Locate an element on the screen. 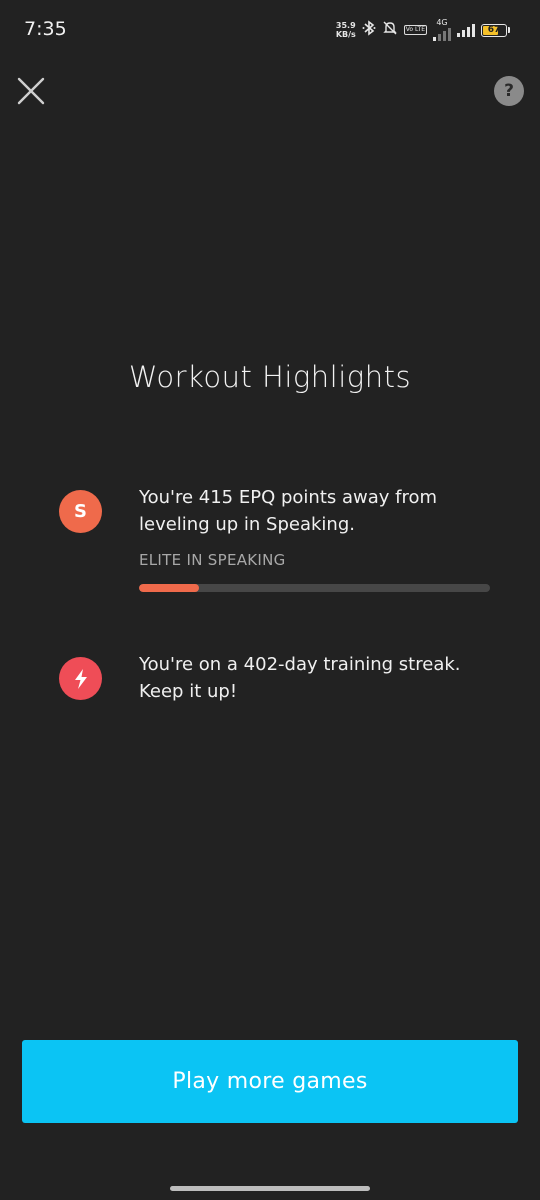  speaking-badge-icon: S is located at coordinates (80, 511).